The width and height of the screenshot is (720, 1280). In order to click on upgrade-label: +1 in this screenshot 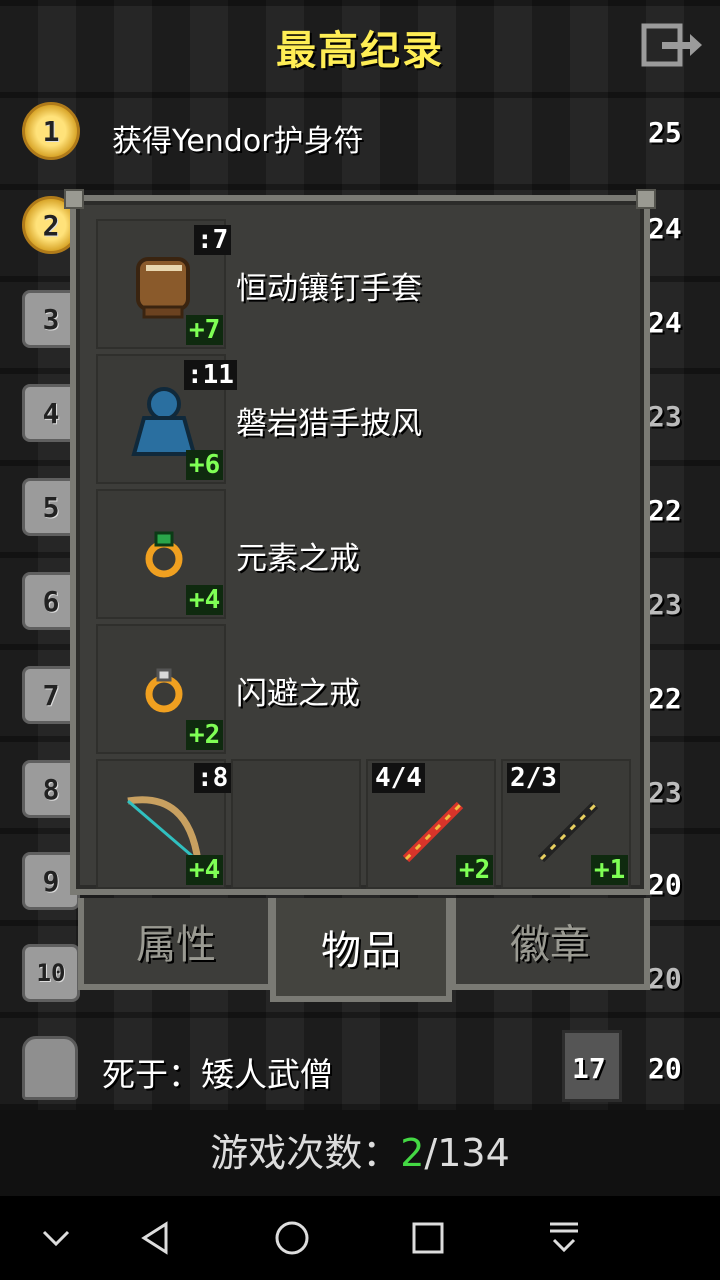, I will do `click(610, 870)`.